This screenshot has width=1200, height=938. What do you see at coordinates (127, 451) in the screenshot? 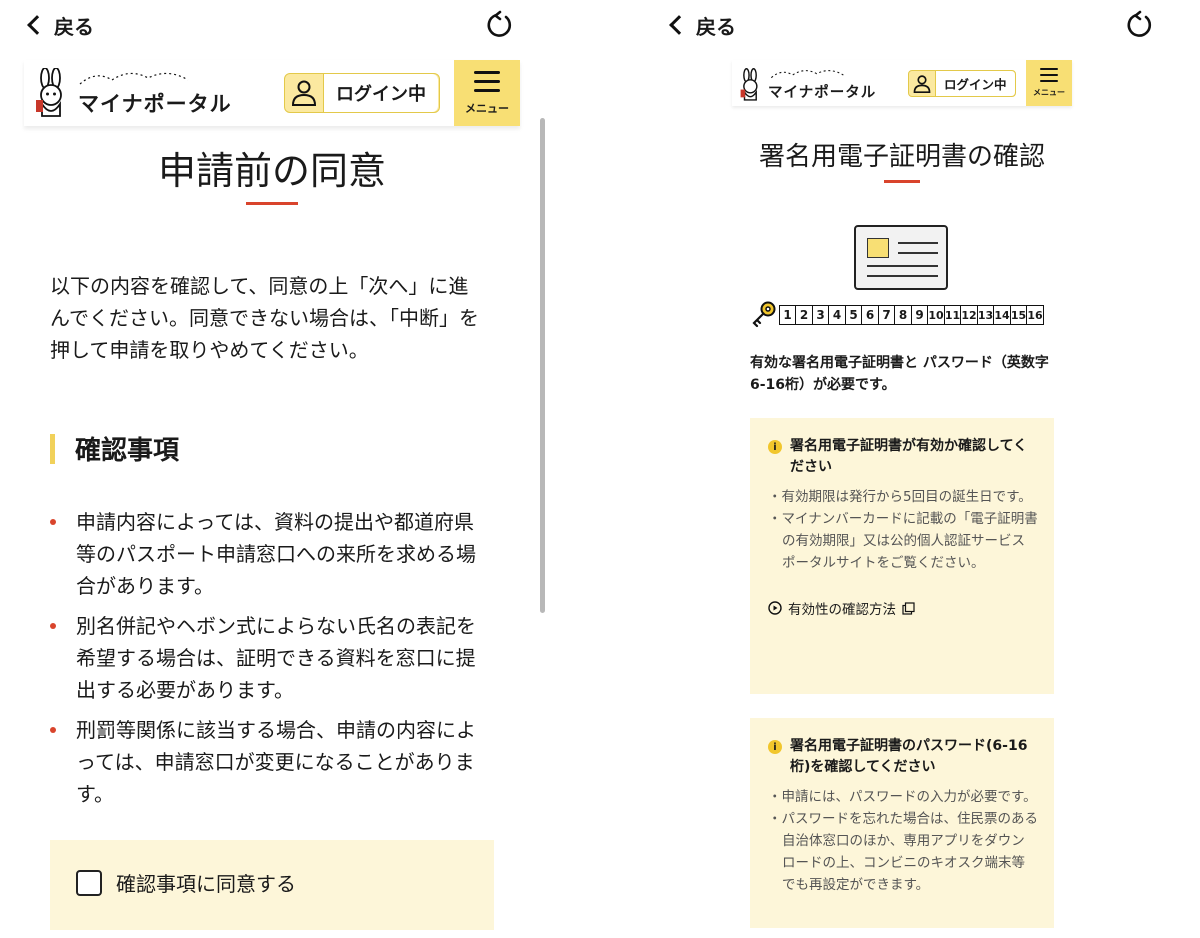
I see `section-heading-text: 確認事項` at bounding box center [127, 451].